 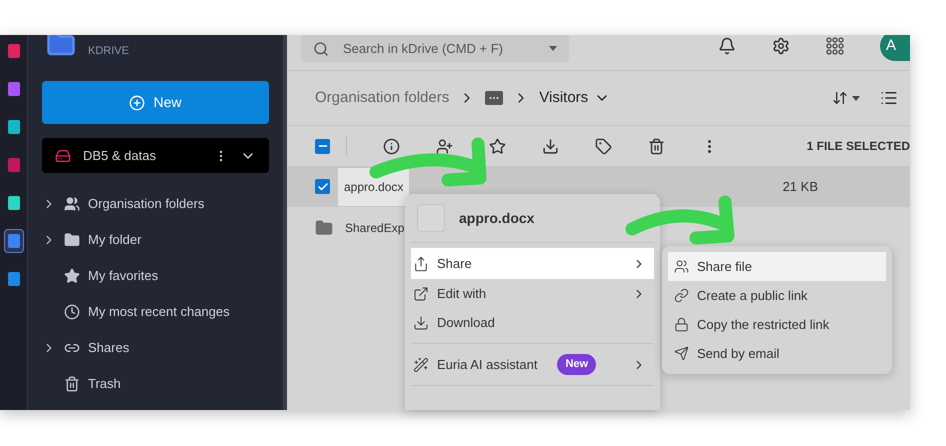 What do you see at coordinates (777, 353) in the screenshot?
I see `submenu-item: Send by email` at bounding box center [777, 353].